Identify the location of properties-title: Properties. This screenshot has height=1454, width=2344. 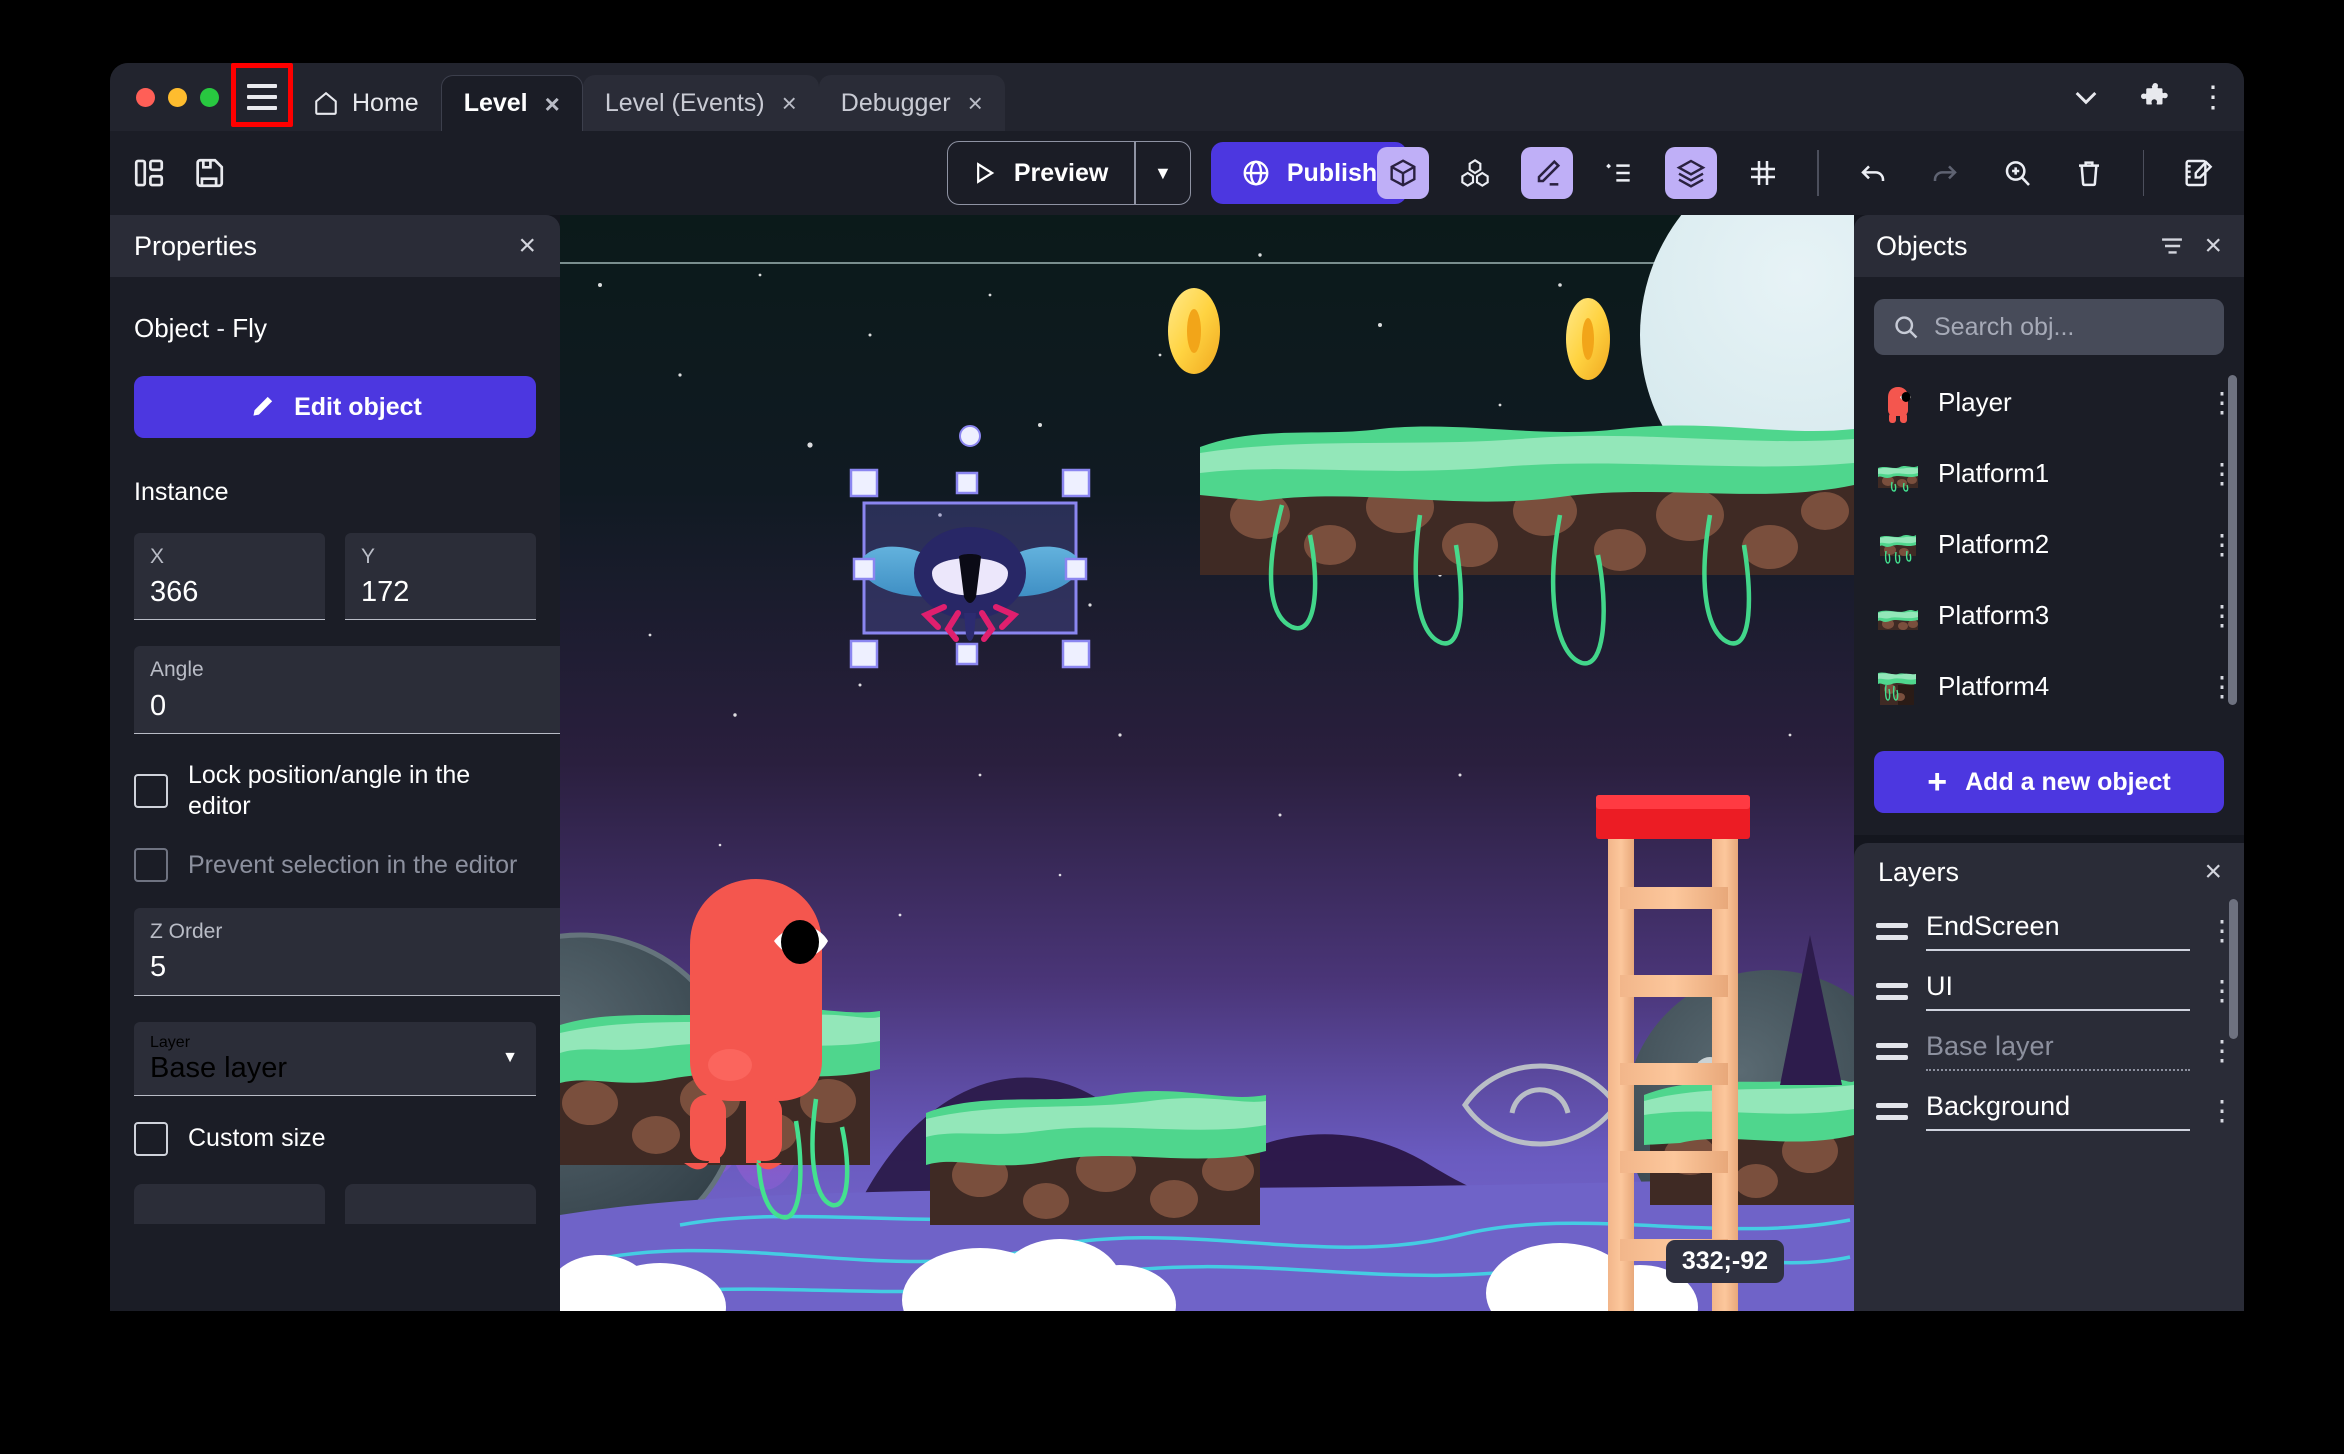
(196, 245).